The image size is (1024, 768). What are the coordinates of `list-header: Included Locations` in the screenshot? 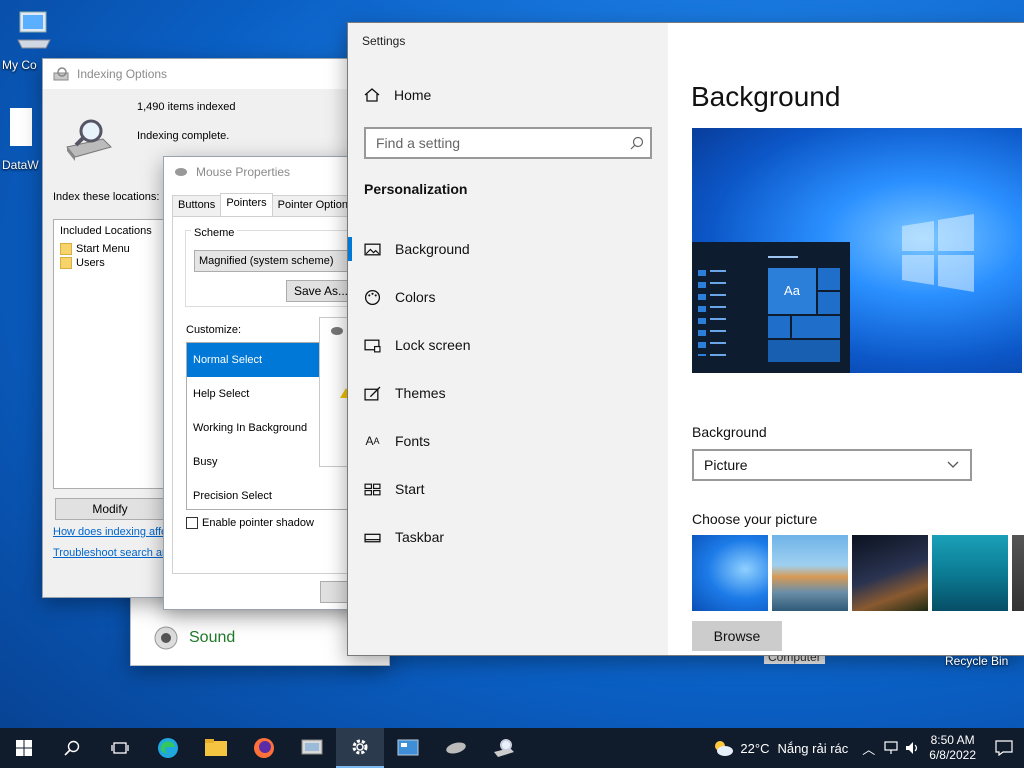 It's located at (113, 231).